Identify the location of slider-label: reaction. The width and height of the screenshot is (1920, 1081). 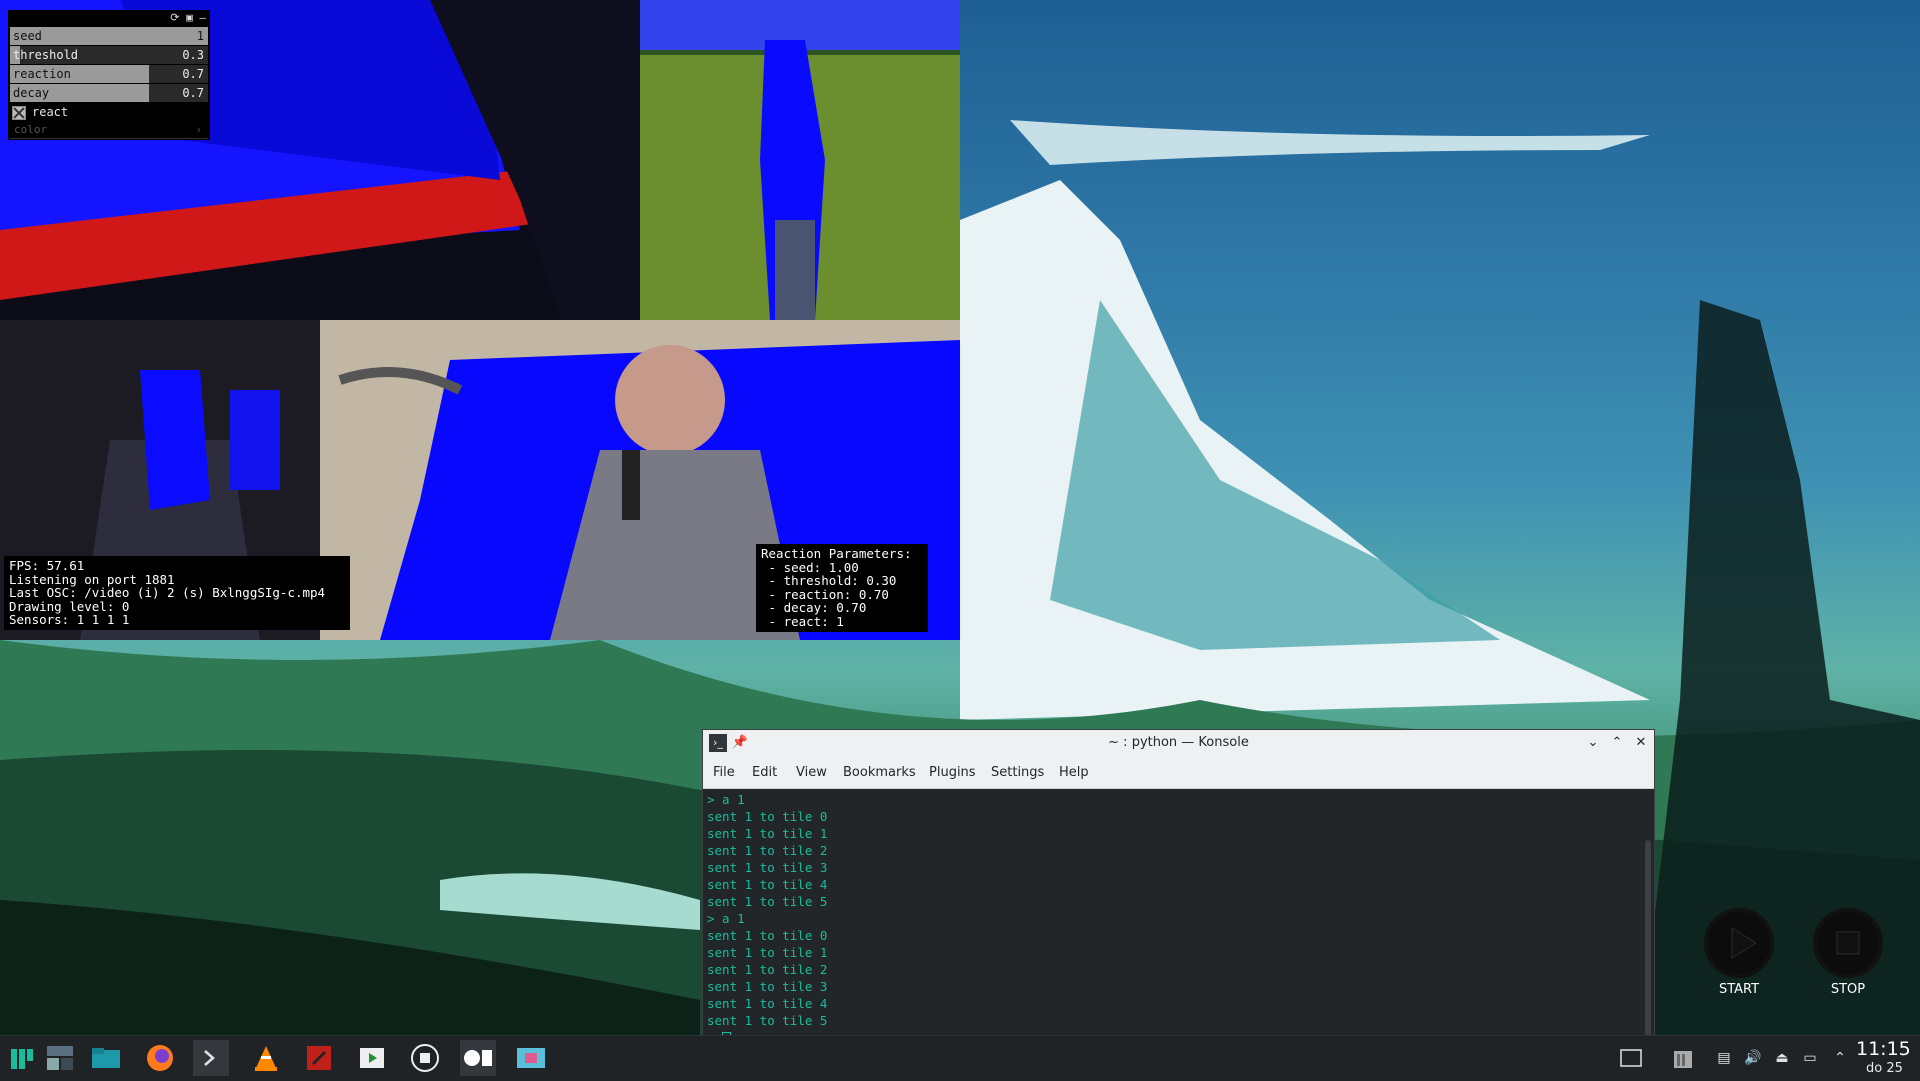
(42, 74).